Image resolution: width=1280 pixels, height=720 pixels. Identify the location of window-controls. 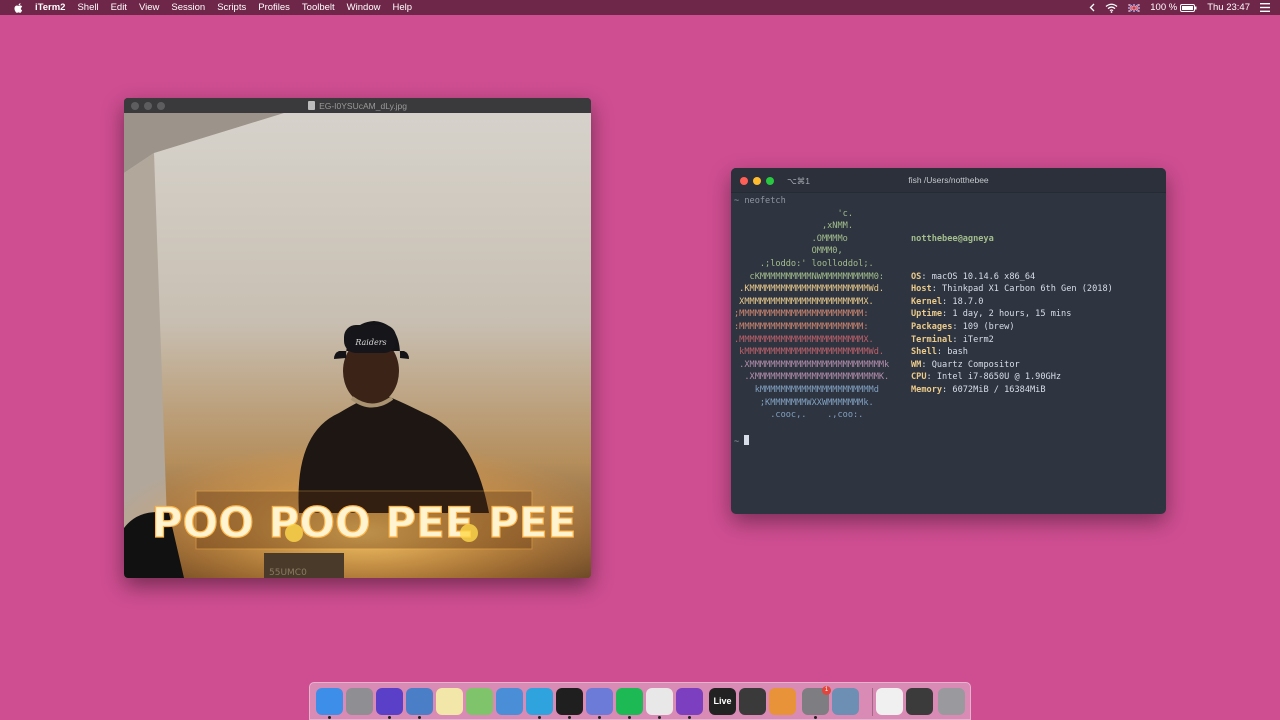
(759, 181).